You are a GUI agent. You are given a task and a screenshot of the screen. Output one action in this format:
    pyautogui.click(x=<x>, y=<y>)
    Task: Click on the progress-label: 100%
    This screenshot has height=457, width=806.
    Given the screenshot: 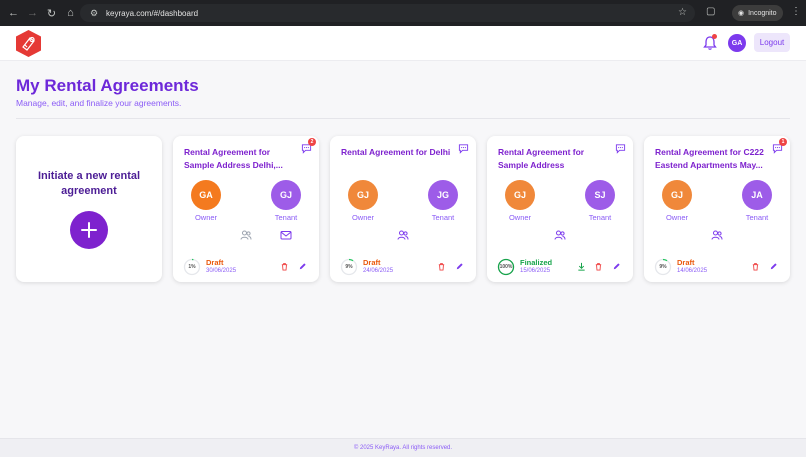 What is the action you would take?
    pyautogui.click(x=506, y=267)
    